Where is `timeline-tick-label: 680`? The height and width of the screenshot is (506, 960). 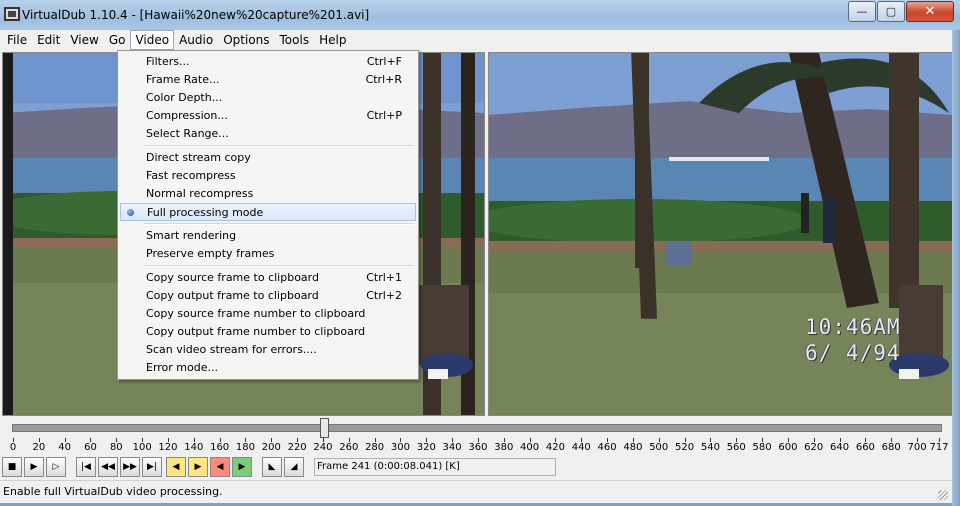
timeline-tick-label: 680 is located at coordinates (891, 447).